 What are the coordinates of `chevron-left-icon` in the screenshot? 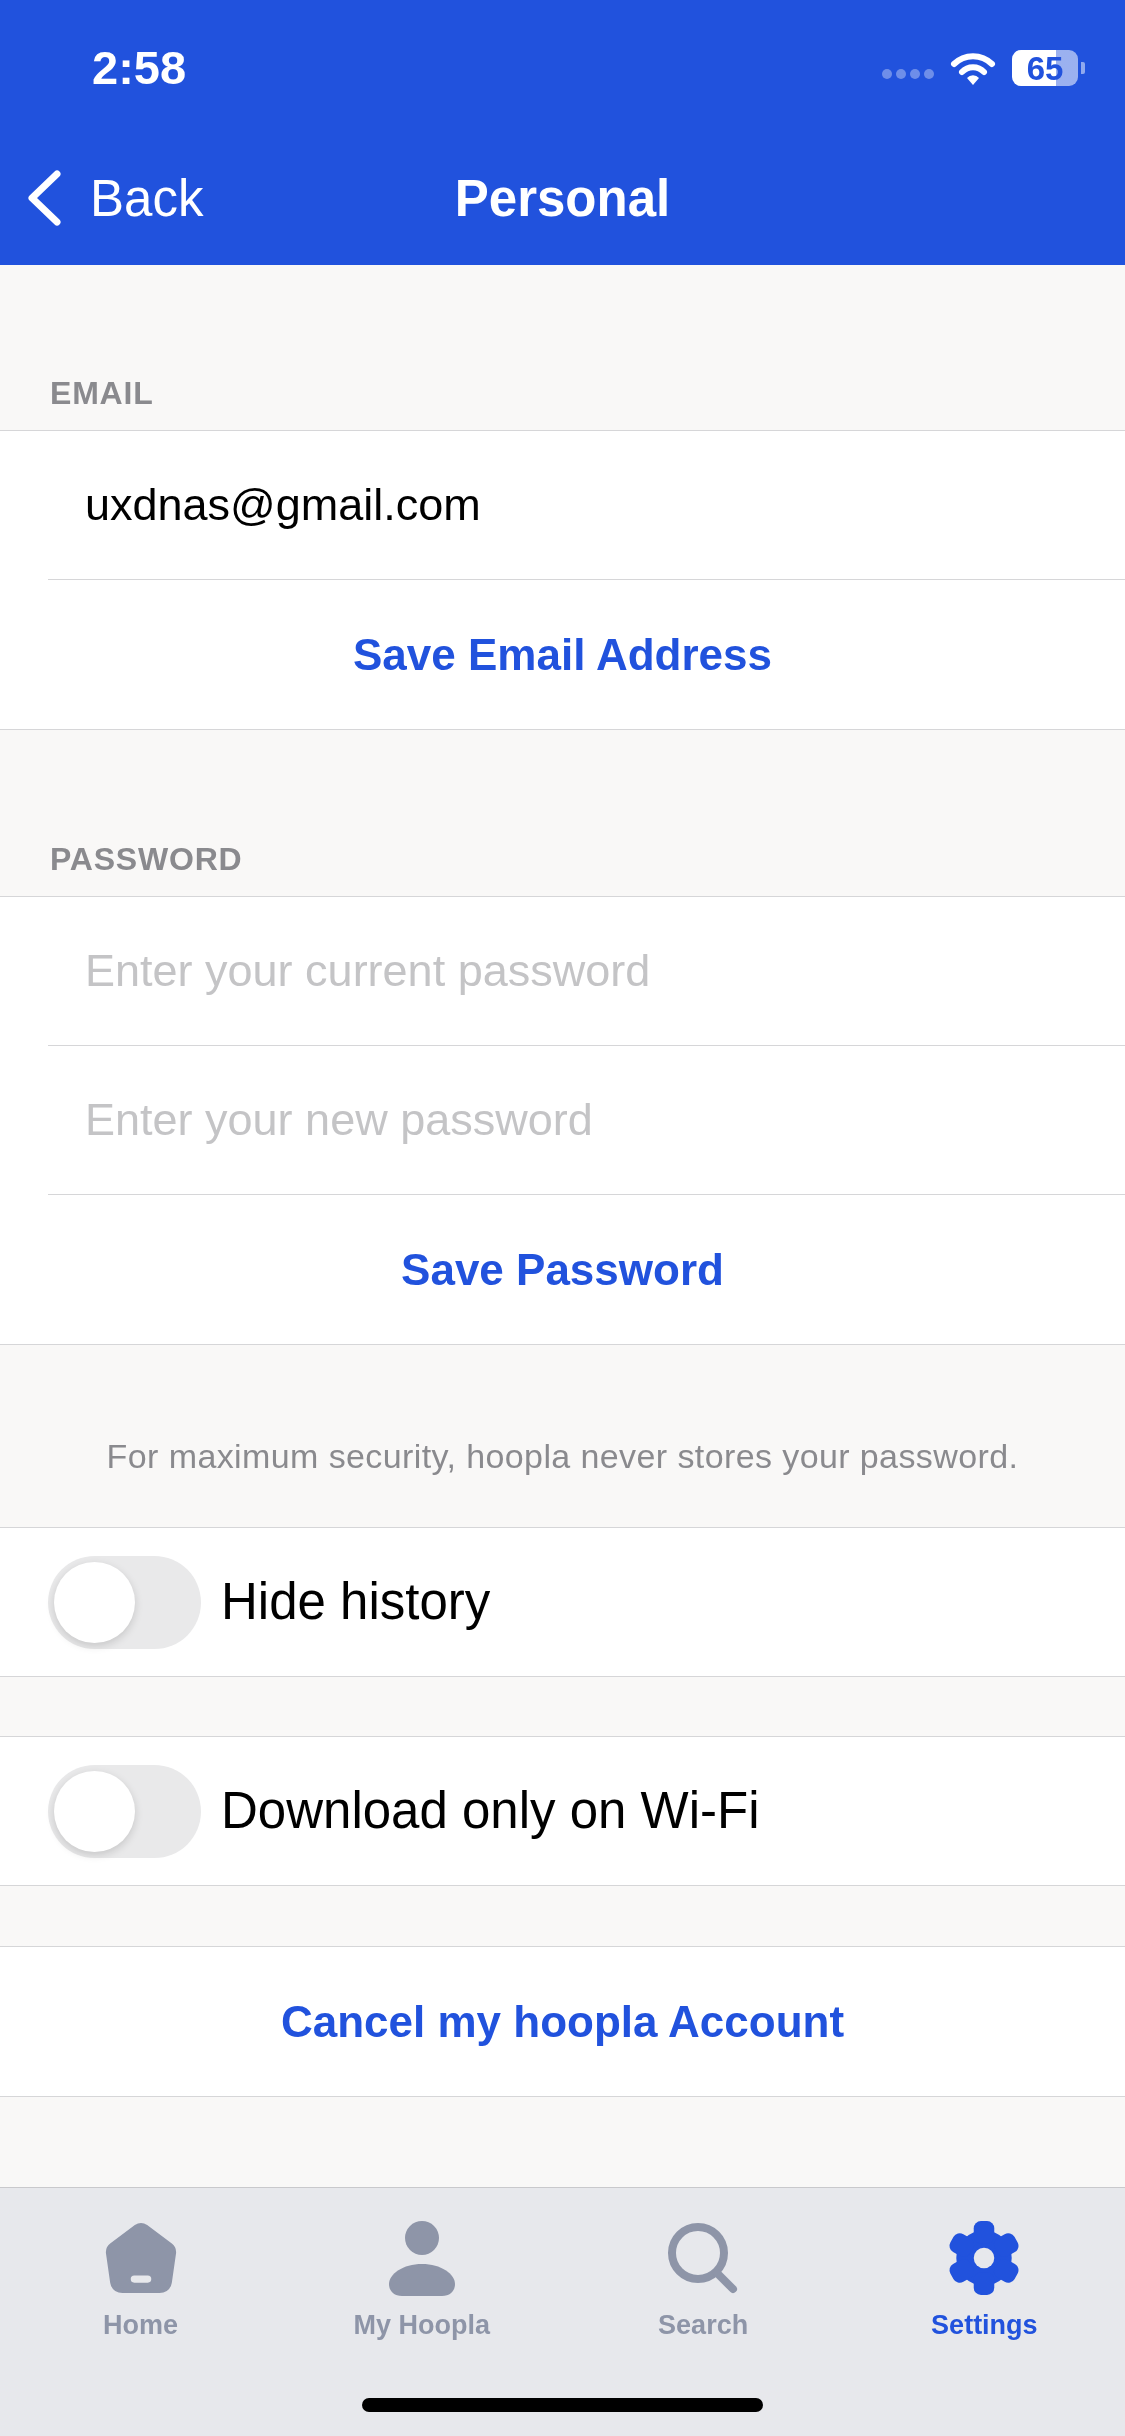 It's located at (44, 198).